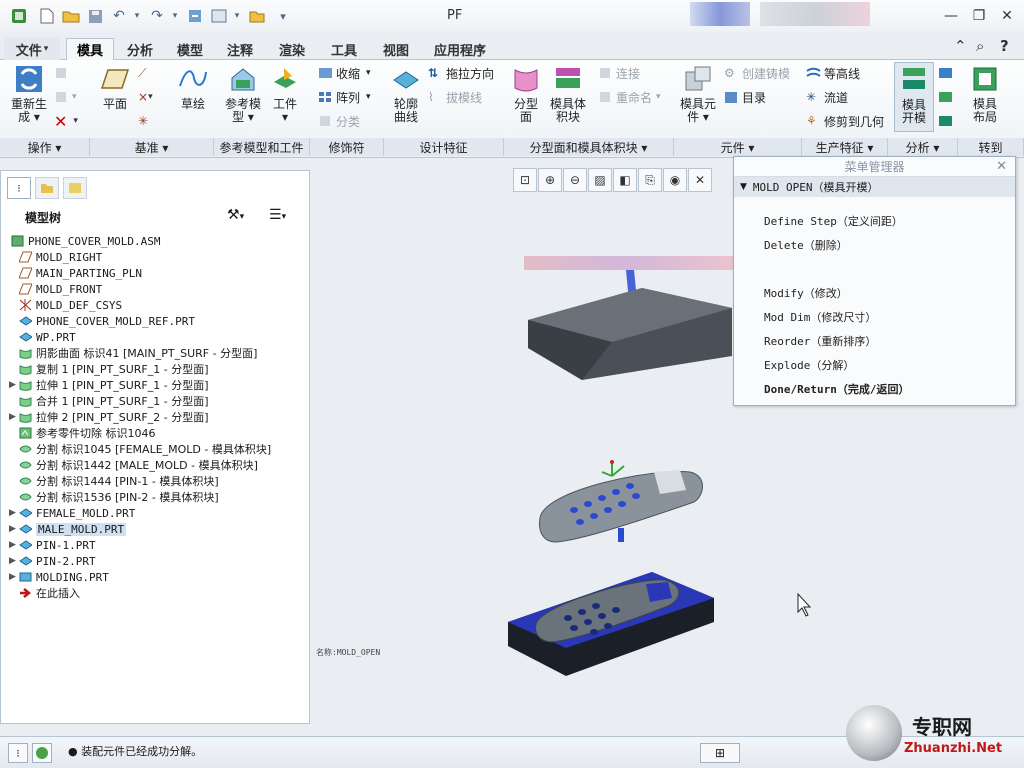  Describe the element at coordinates (1004, 46) in the screenshot. I see `help-icon: ?` at that location.